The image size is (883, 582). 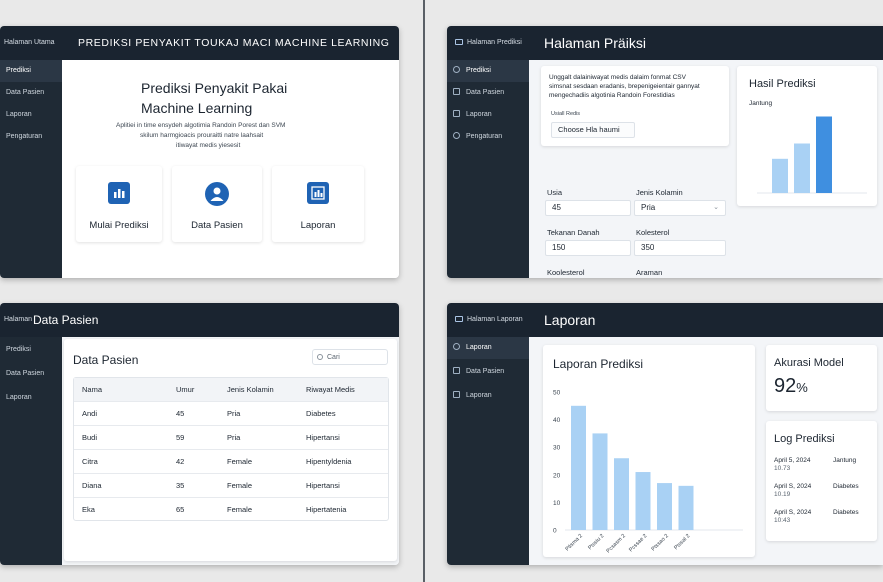 What do you see at coordinates (318, 193) in the screenshot?
I see `report-chart-icon` at bounding box center [318, 193].